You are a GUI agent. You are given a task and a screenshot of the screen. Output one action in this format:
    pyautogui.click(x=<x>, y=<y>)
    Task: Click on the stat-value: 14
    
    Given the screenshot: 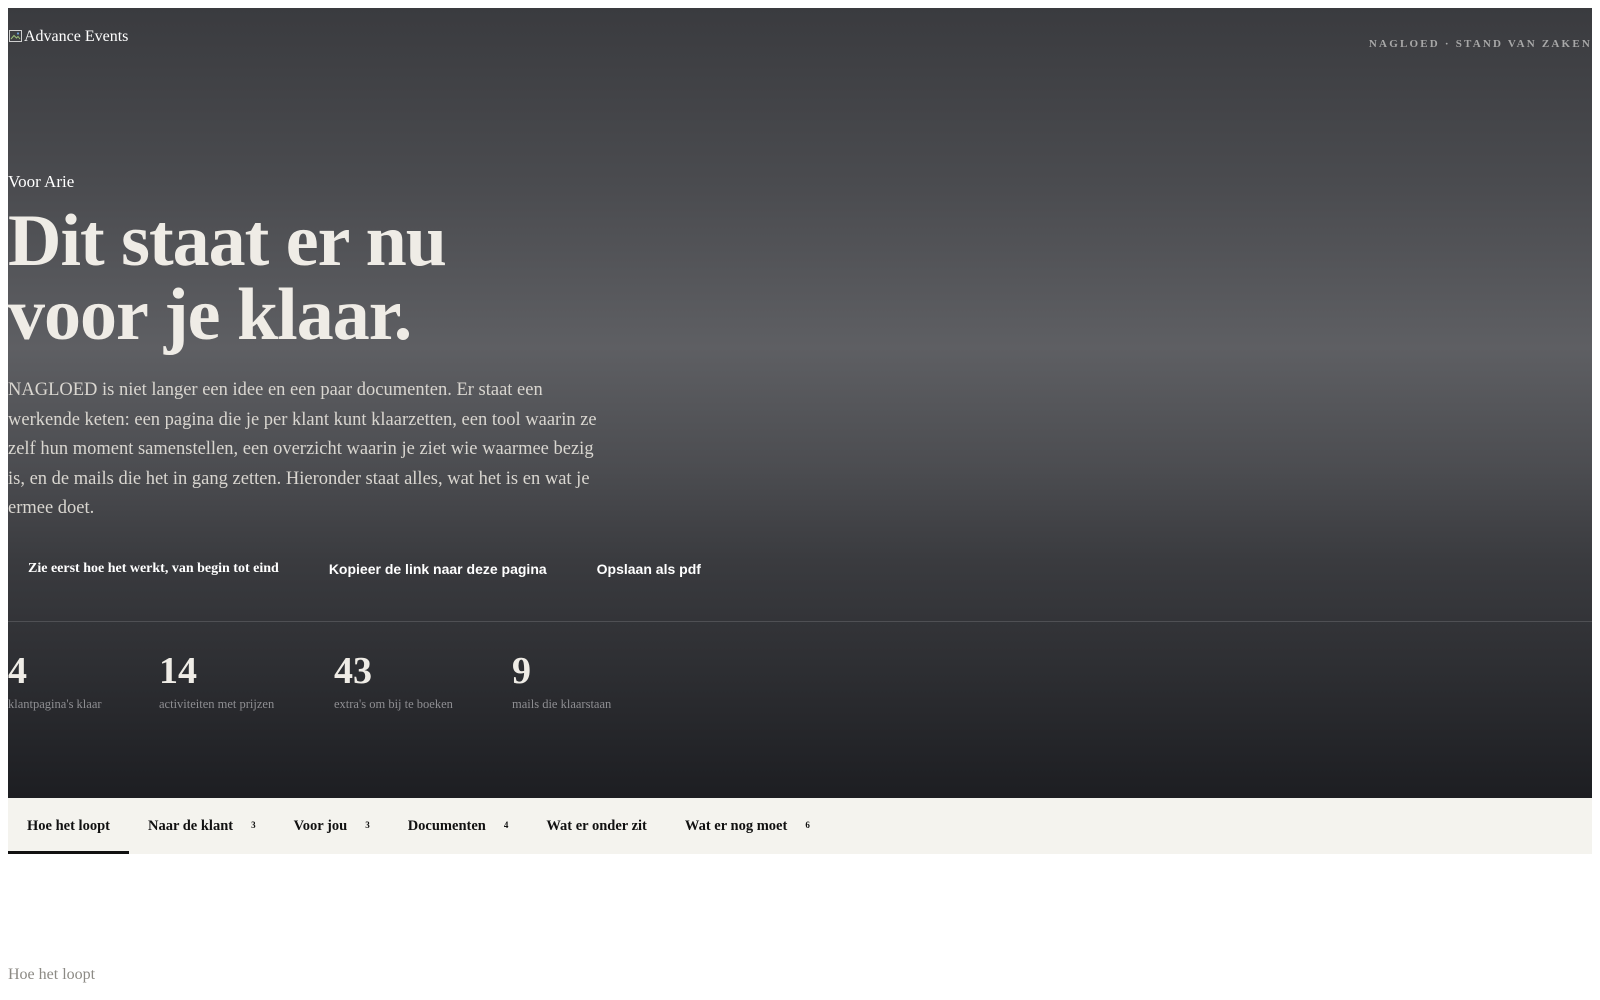 What is the action you would take?
    pyautogui.click(x=178, y=671)
    